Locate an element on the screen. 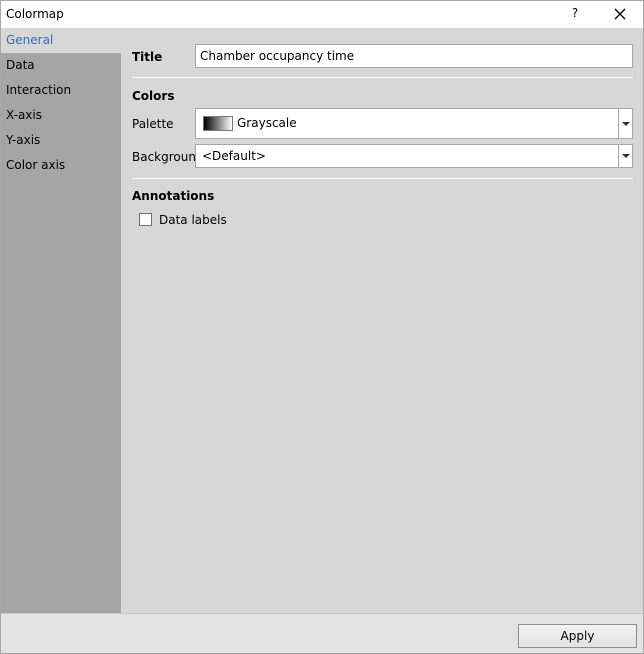 The height and width of the screenshot is (654, 644). dialog-footer: Apply is located at coordinates (322, 633).